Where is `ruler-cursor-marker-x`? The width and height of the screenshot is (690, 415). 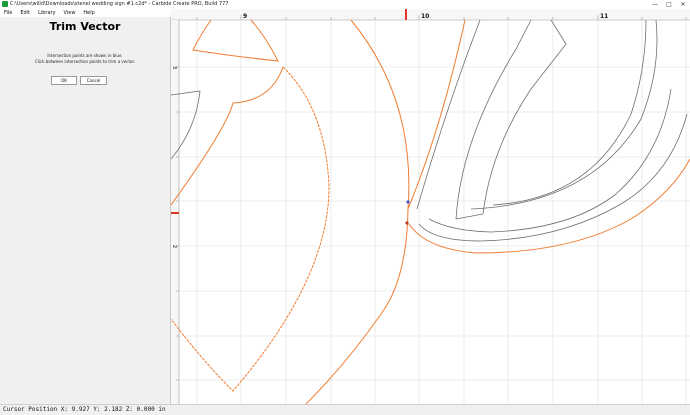
ruler-cursor-marker-x is located at coordinates (406, 14).